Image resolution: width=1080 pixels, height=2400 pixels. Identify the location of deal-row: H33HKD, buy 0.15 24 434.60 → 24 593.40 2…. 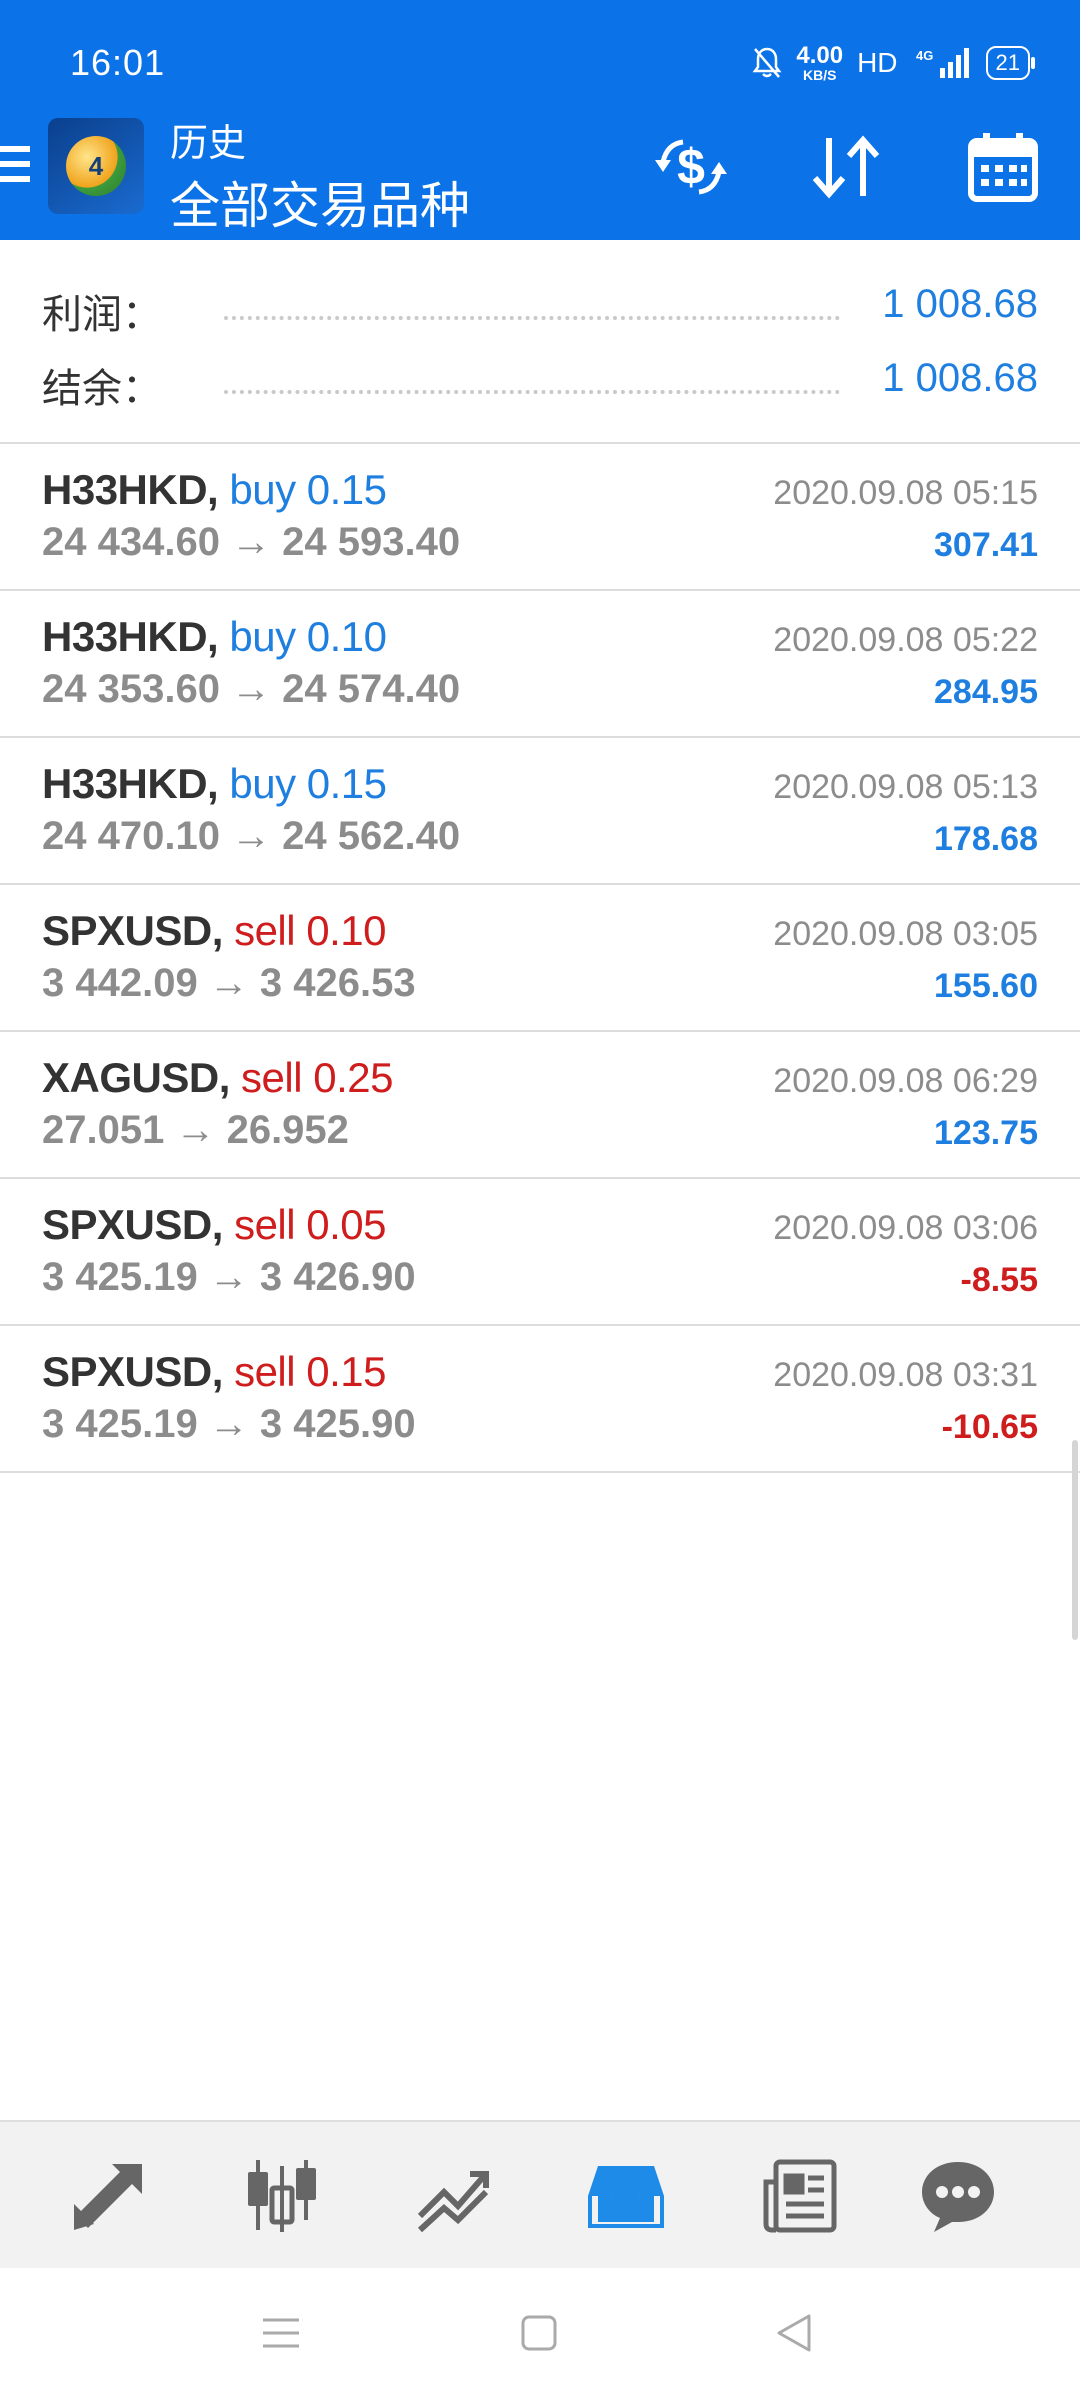
(540, 517).